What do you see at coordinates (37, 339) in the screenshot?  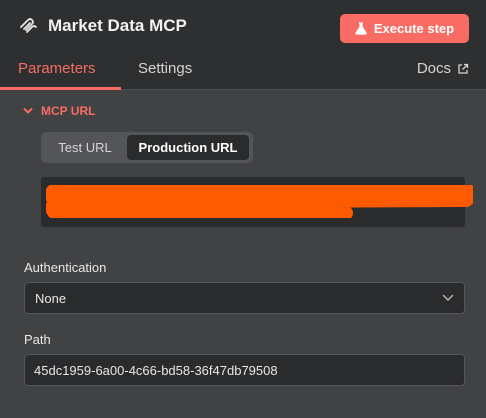 I see `path-label: Path` at bounding box center [37, 339].